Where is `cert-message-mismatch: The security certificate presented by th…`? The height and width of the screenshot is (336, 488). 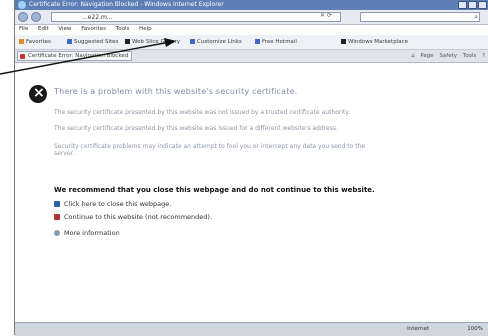
cert-message-mismatch: The security certificate presented by th… is located at coordinates (196, 128).